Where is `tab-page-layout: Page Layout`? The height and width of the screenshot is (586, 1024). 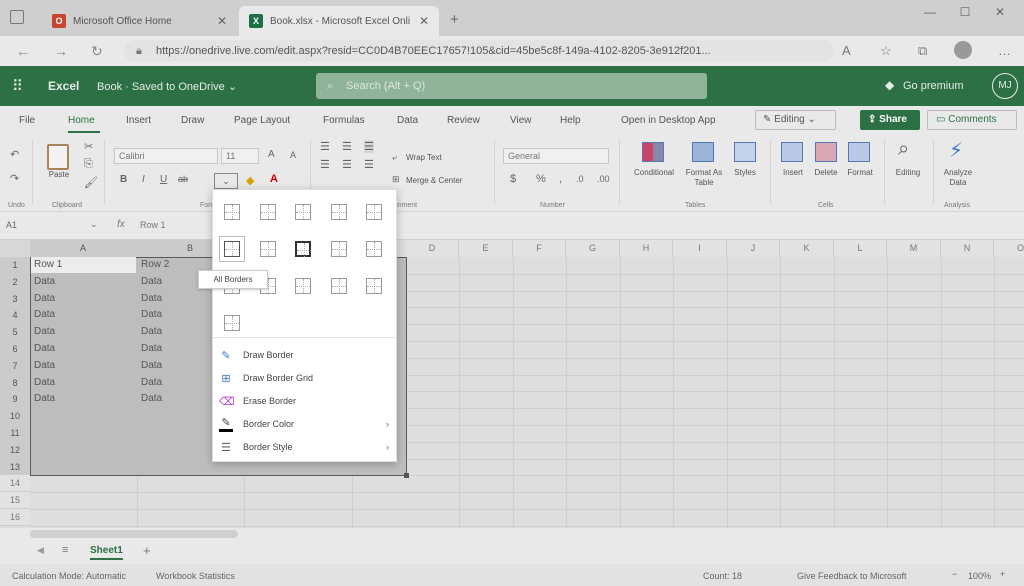
tab-page-layout: Page Layout is located at coordinates (262, 120).